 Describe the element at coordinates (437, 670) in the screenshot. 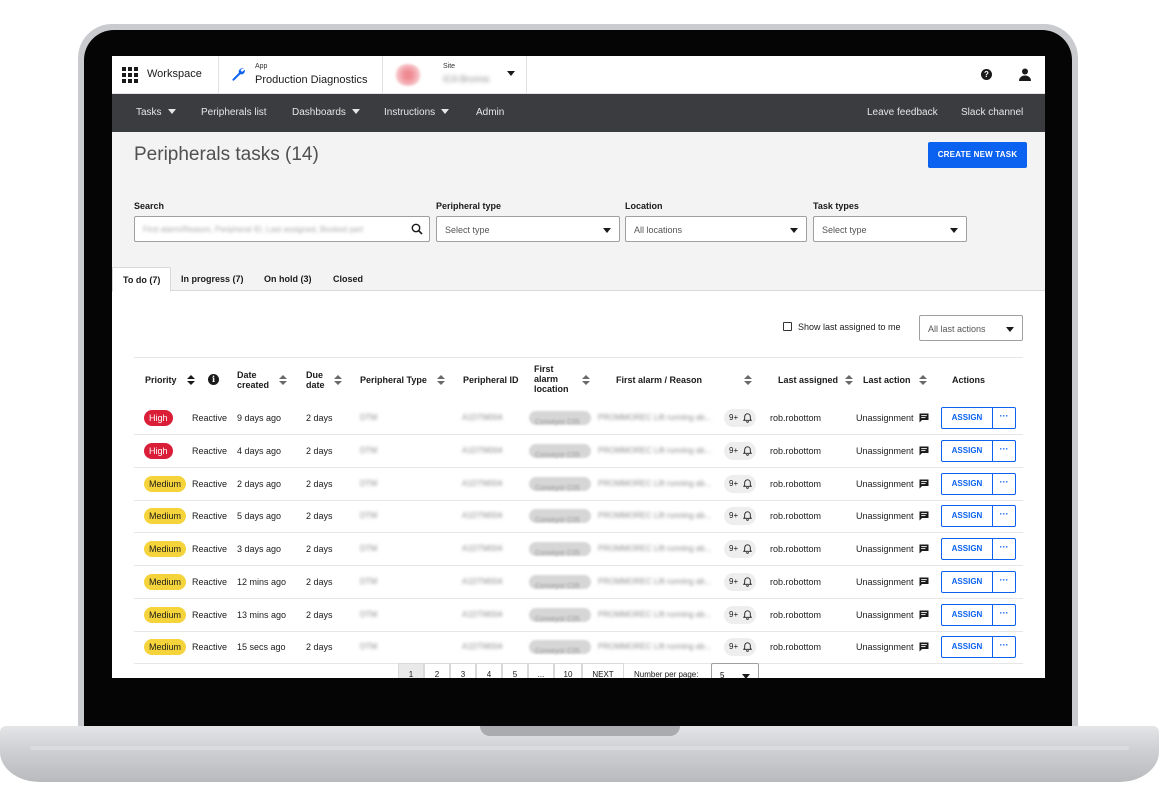

I see `page-button: 2` at that location.